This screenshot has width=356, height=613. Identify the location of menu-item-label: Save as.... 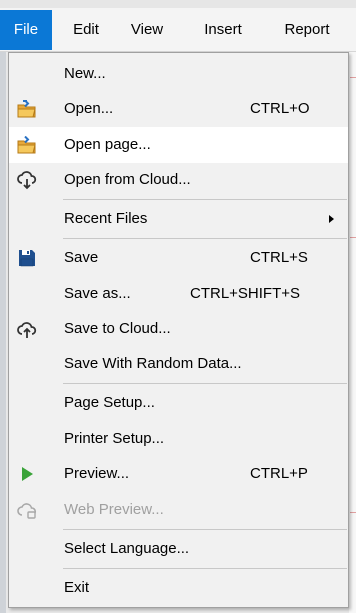
(97, 293).